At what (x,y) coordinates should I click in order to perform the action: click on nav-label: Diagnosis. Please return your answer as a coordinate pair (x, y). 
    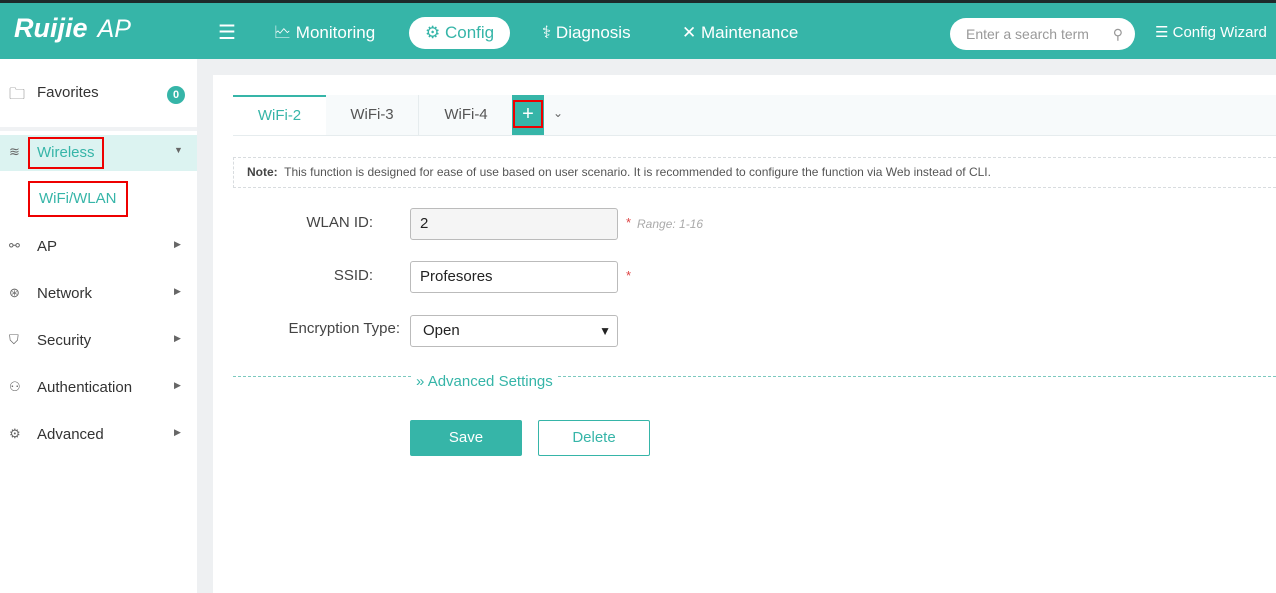
    Looking at the image, I should click on (593, 32).